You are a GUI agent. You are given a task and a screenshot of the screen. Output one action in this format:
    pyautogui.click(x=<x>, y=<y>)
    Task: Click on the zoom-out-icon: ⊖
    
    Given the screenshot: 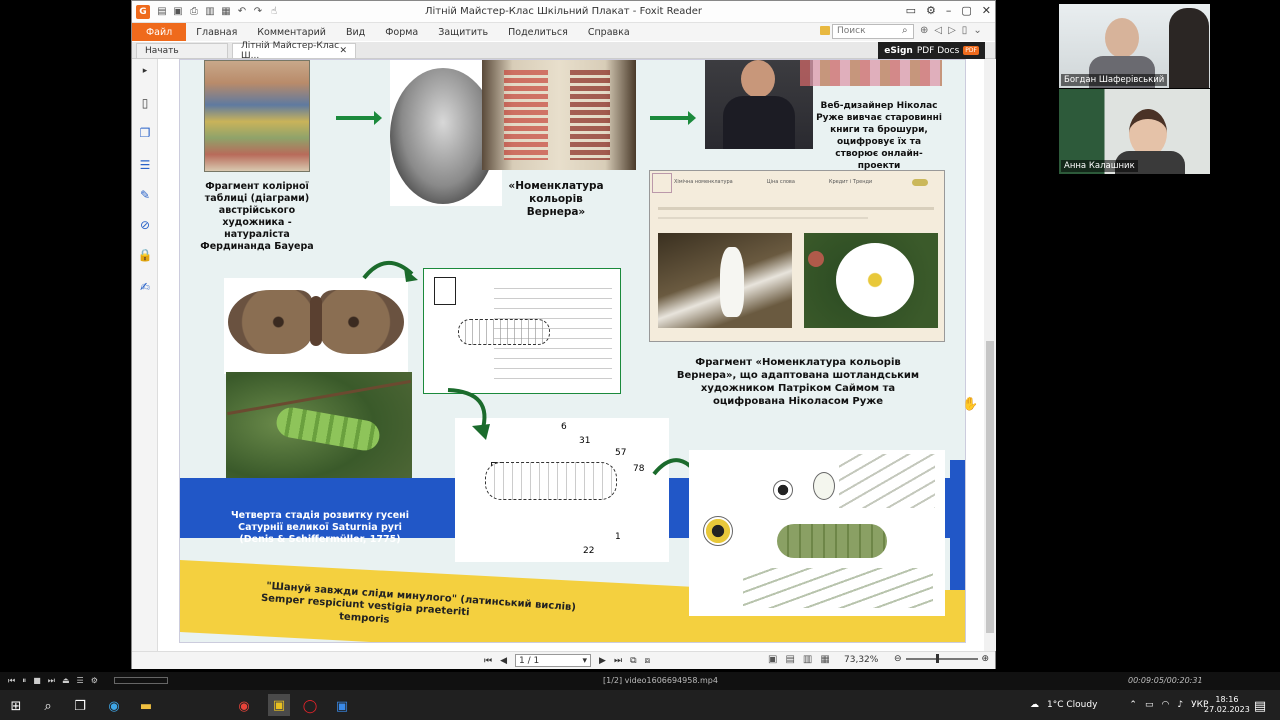 What is the action you would take?
    pyautogui.click(x=898, y=659)
    